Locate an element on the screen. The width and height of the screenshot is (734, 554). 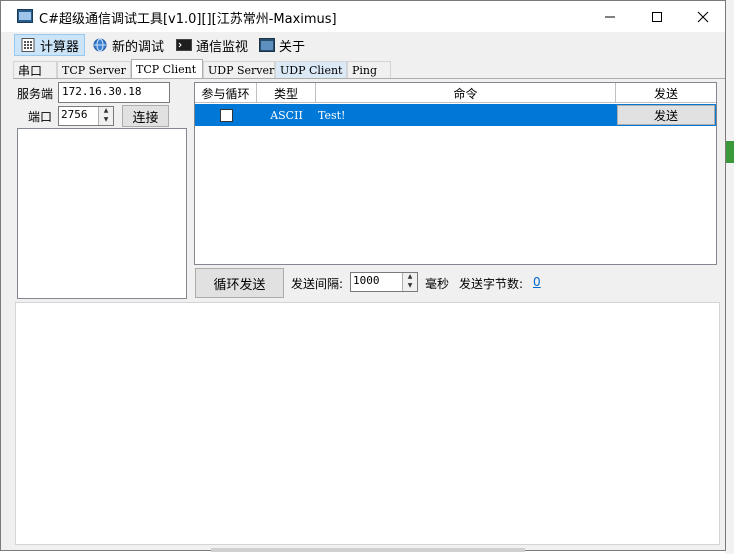
bytes-count-link: 0 is located at coordinates (537, 282).